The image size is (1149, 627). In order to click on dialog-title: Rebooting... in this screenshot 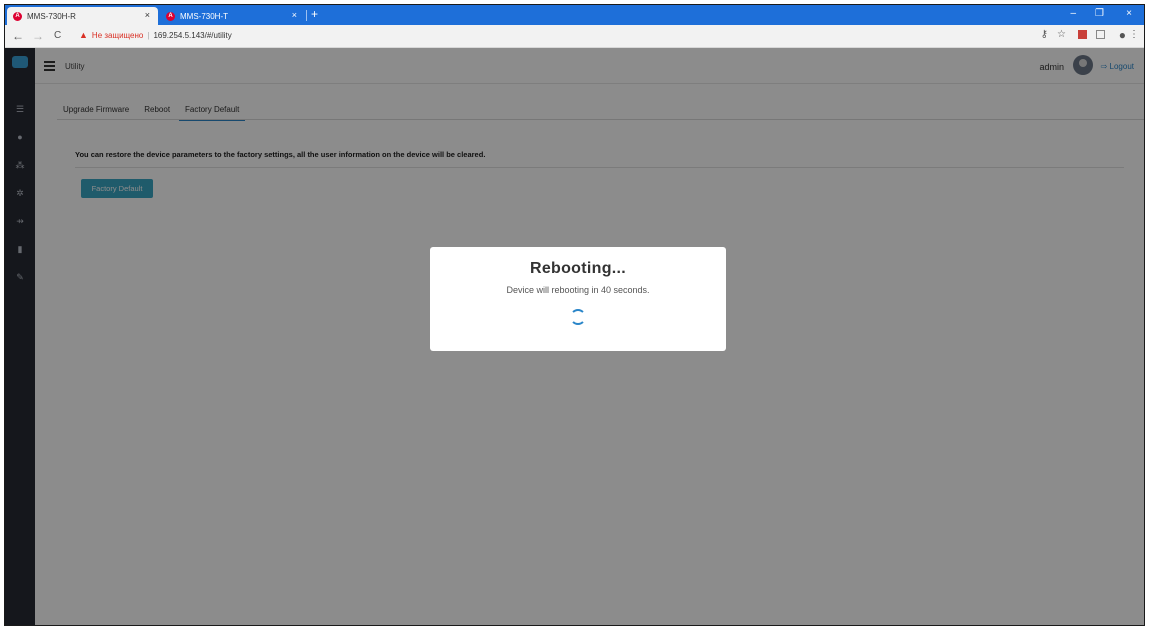, I will do `click(578, 268)`.